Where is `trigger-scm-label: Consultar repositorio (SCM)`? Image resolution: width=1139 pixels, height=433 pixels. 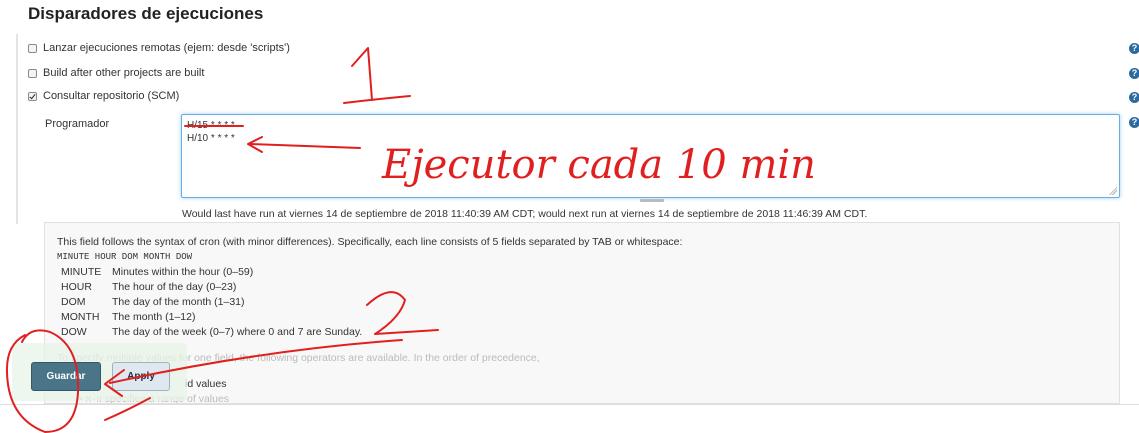 trigger-scm-label: Consultar repositorio (SCM) is located at coordinates (111, 96).